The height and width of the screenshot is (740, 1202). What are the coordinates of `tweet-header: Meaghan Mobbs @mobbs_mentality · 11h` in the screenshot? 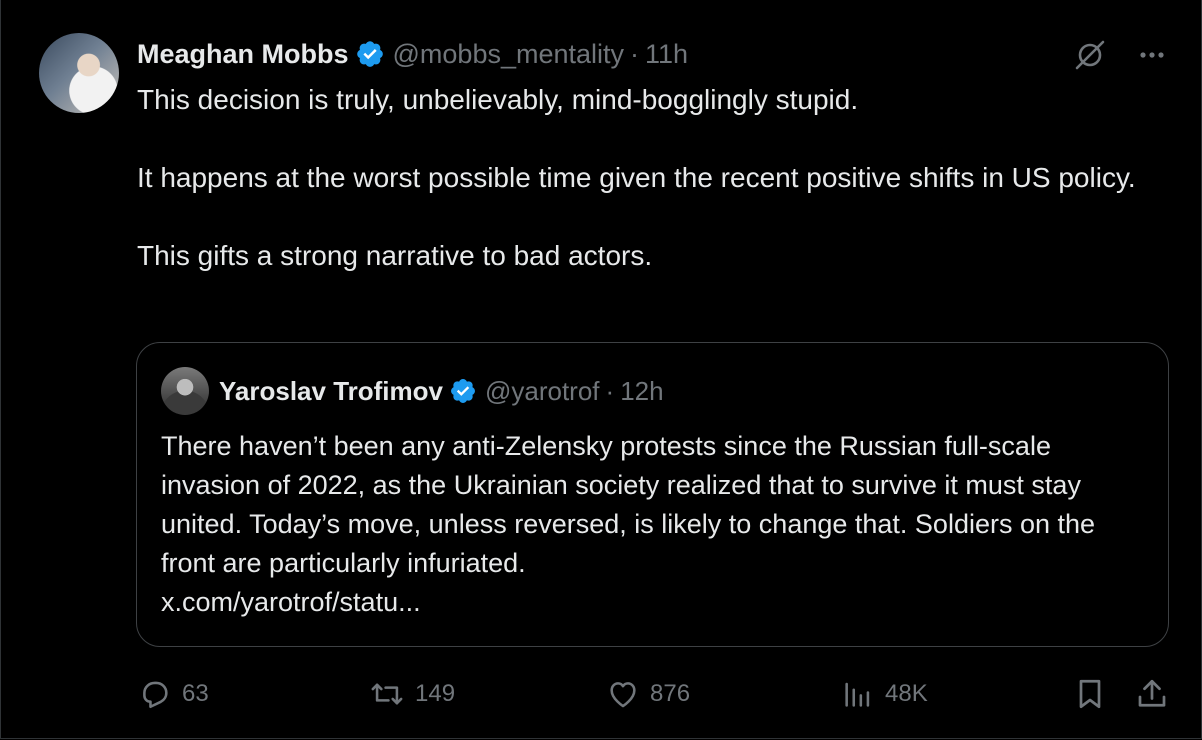 It's located at (412, 54).